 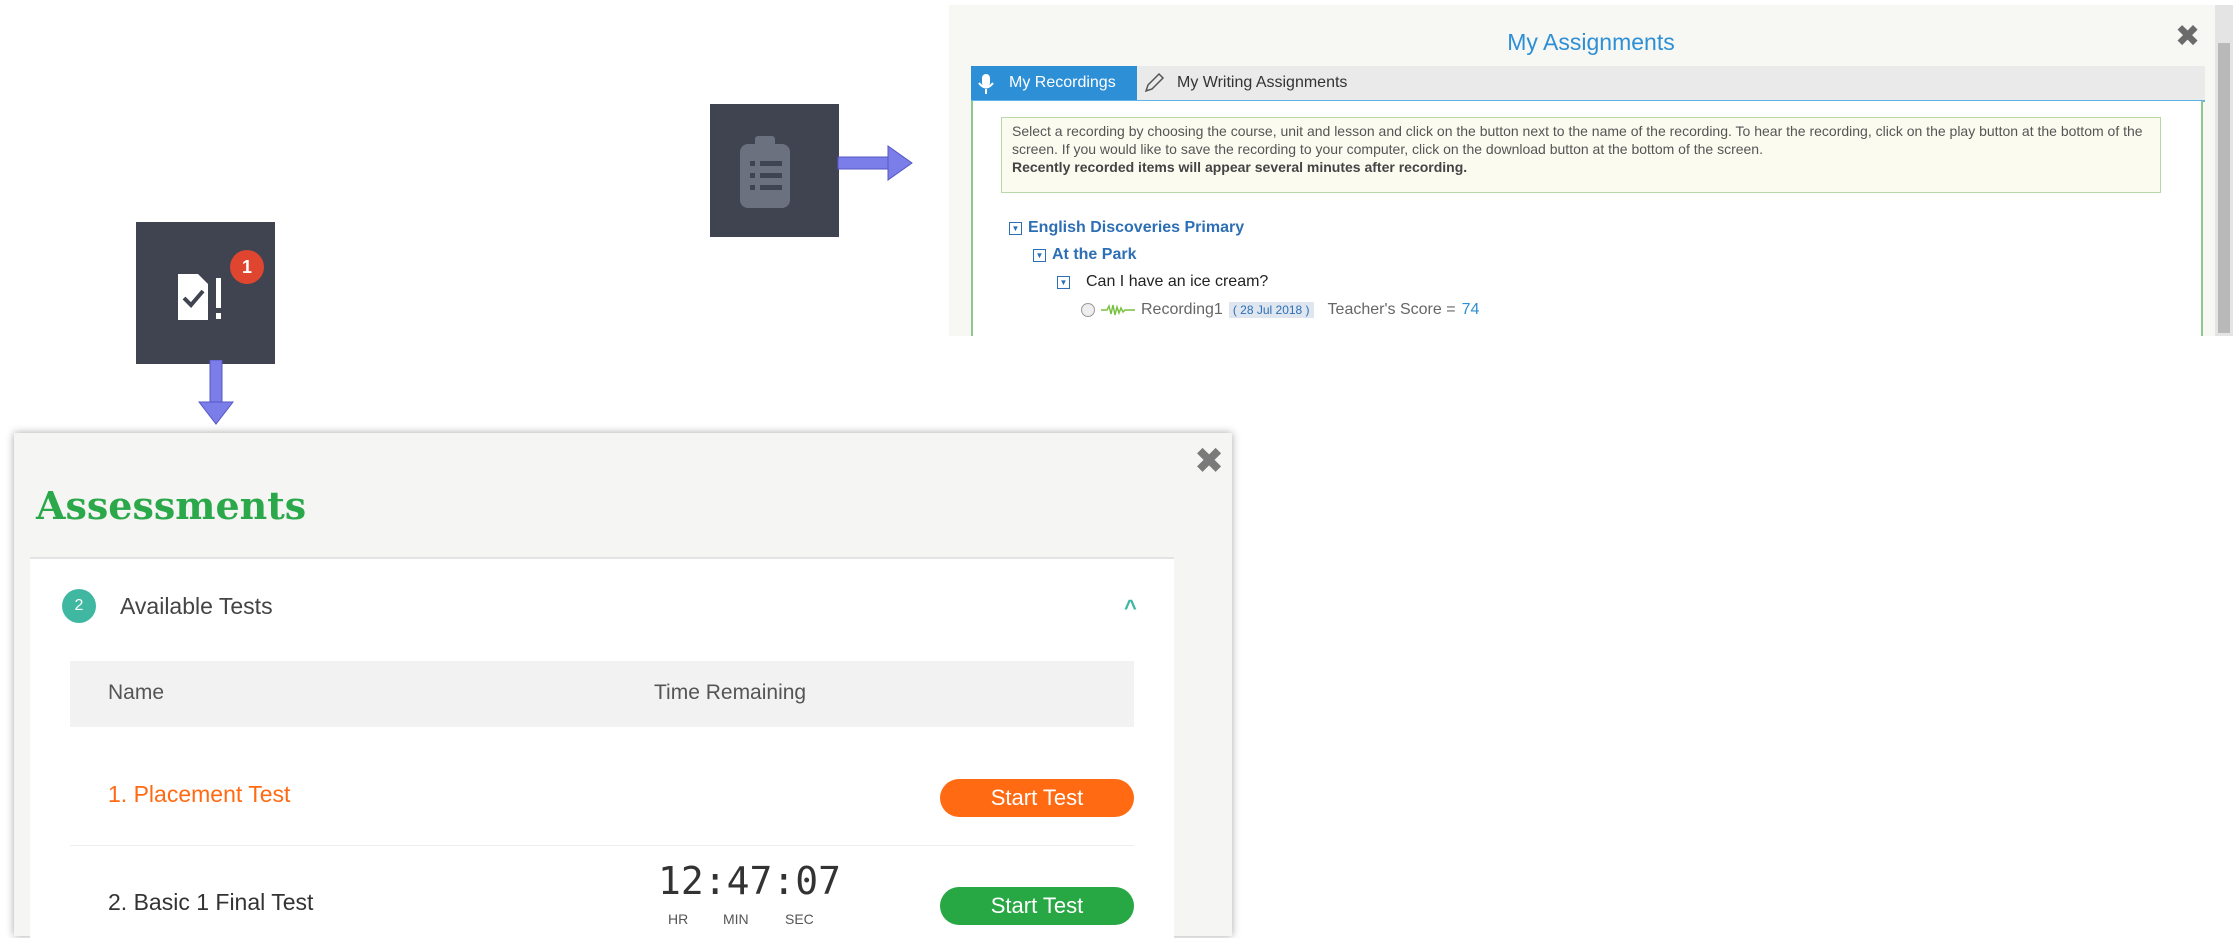 I want to click on tab-my-writing-assignments: My Writing Assignments, so click(x=1244, y=83).